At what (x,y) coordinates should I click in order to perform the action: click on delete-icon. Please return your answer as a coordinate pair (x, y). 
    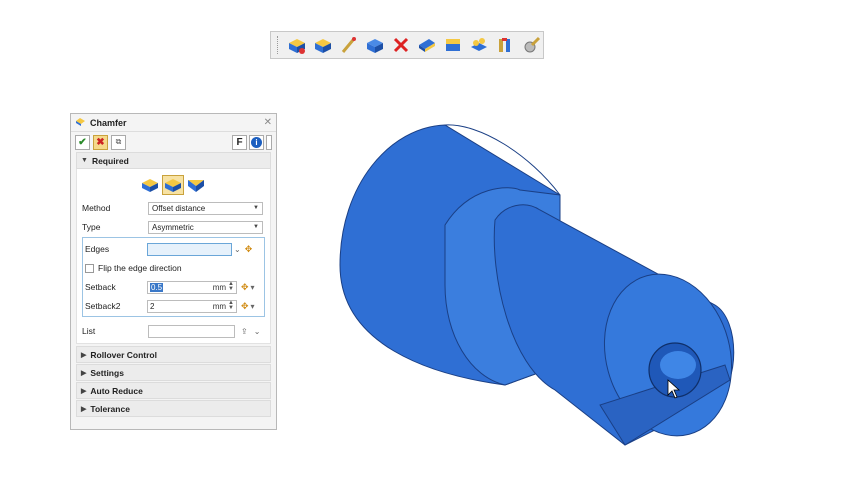
    Looking at the image, I should click on (401, 45).